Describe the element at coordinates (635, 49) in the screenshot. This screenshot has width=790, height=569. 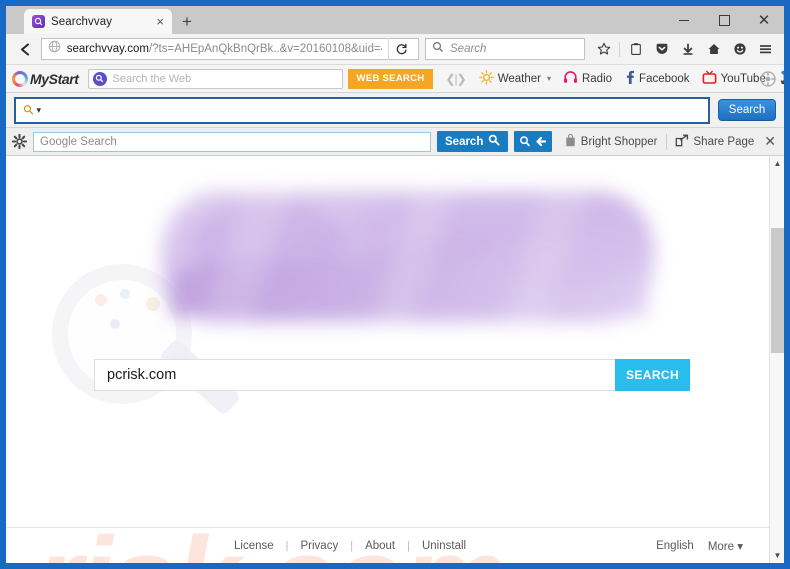
I see `reader-icon` at that location.